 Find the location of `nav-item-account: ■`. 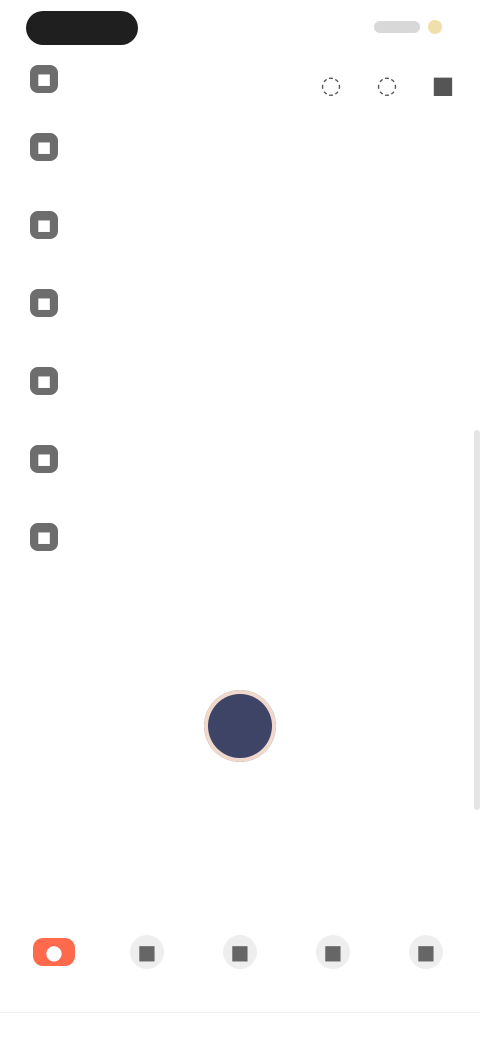

nav-item-account: ■ is located at coordinates (426, 970).